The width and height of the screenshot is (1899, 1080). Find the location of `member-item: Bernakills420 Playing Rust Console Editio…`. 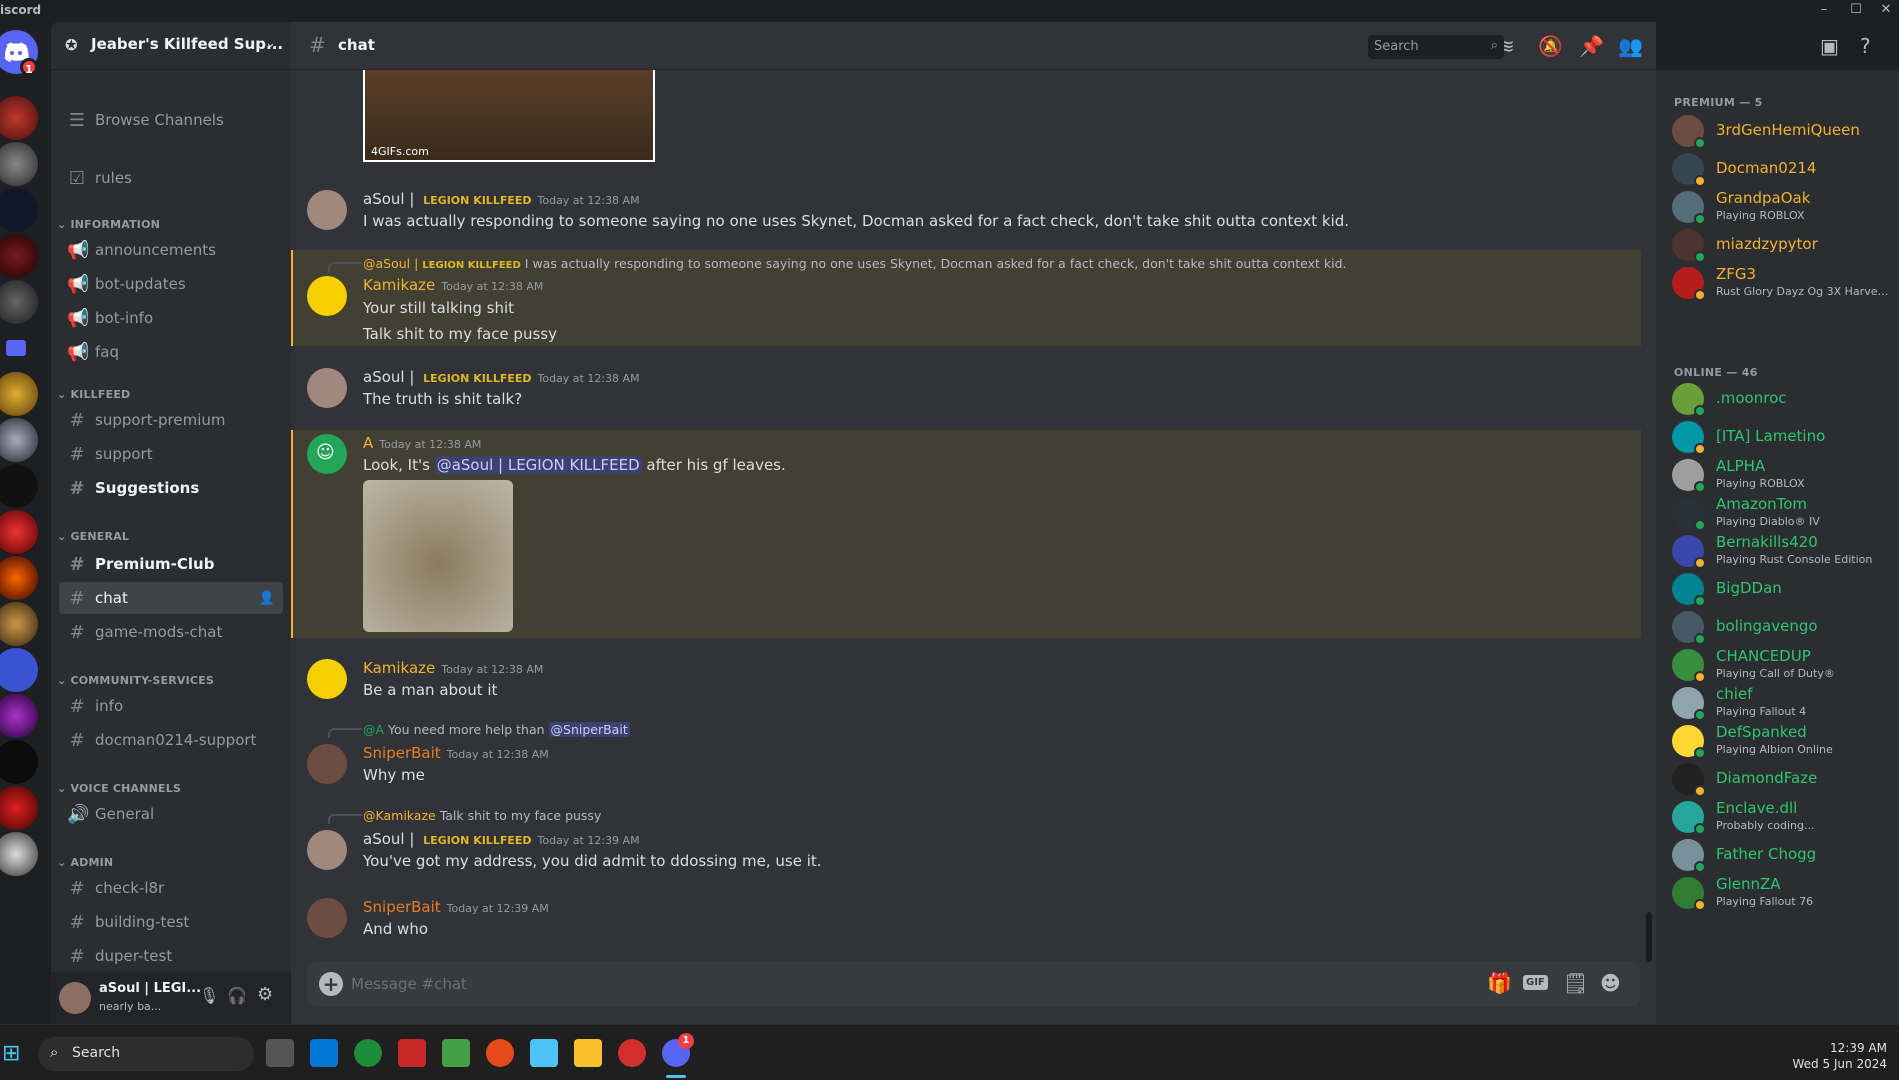

member-item: Bernakills420 Playing Rust Console Editio… is located at coordinates (1778, 551).